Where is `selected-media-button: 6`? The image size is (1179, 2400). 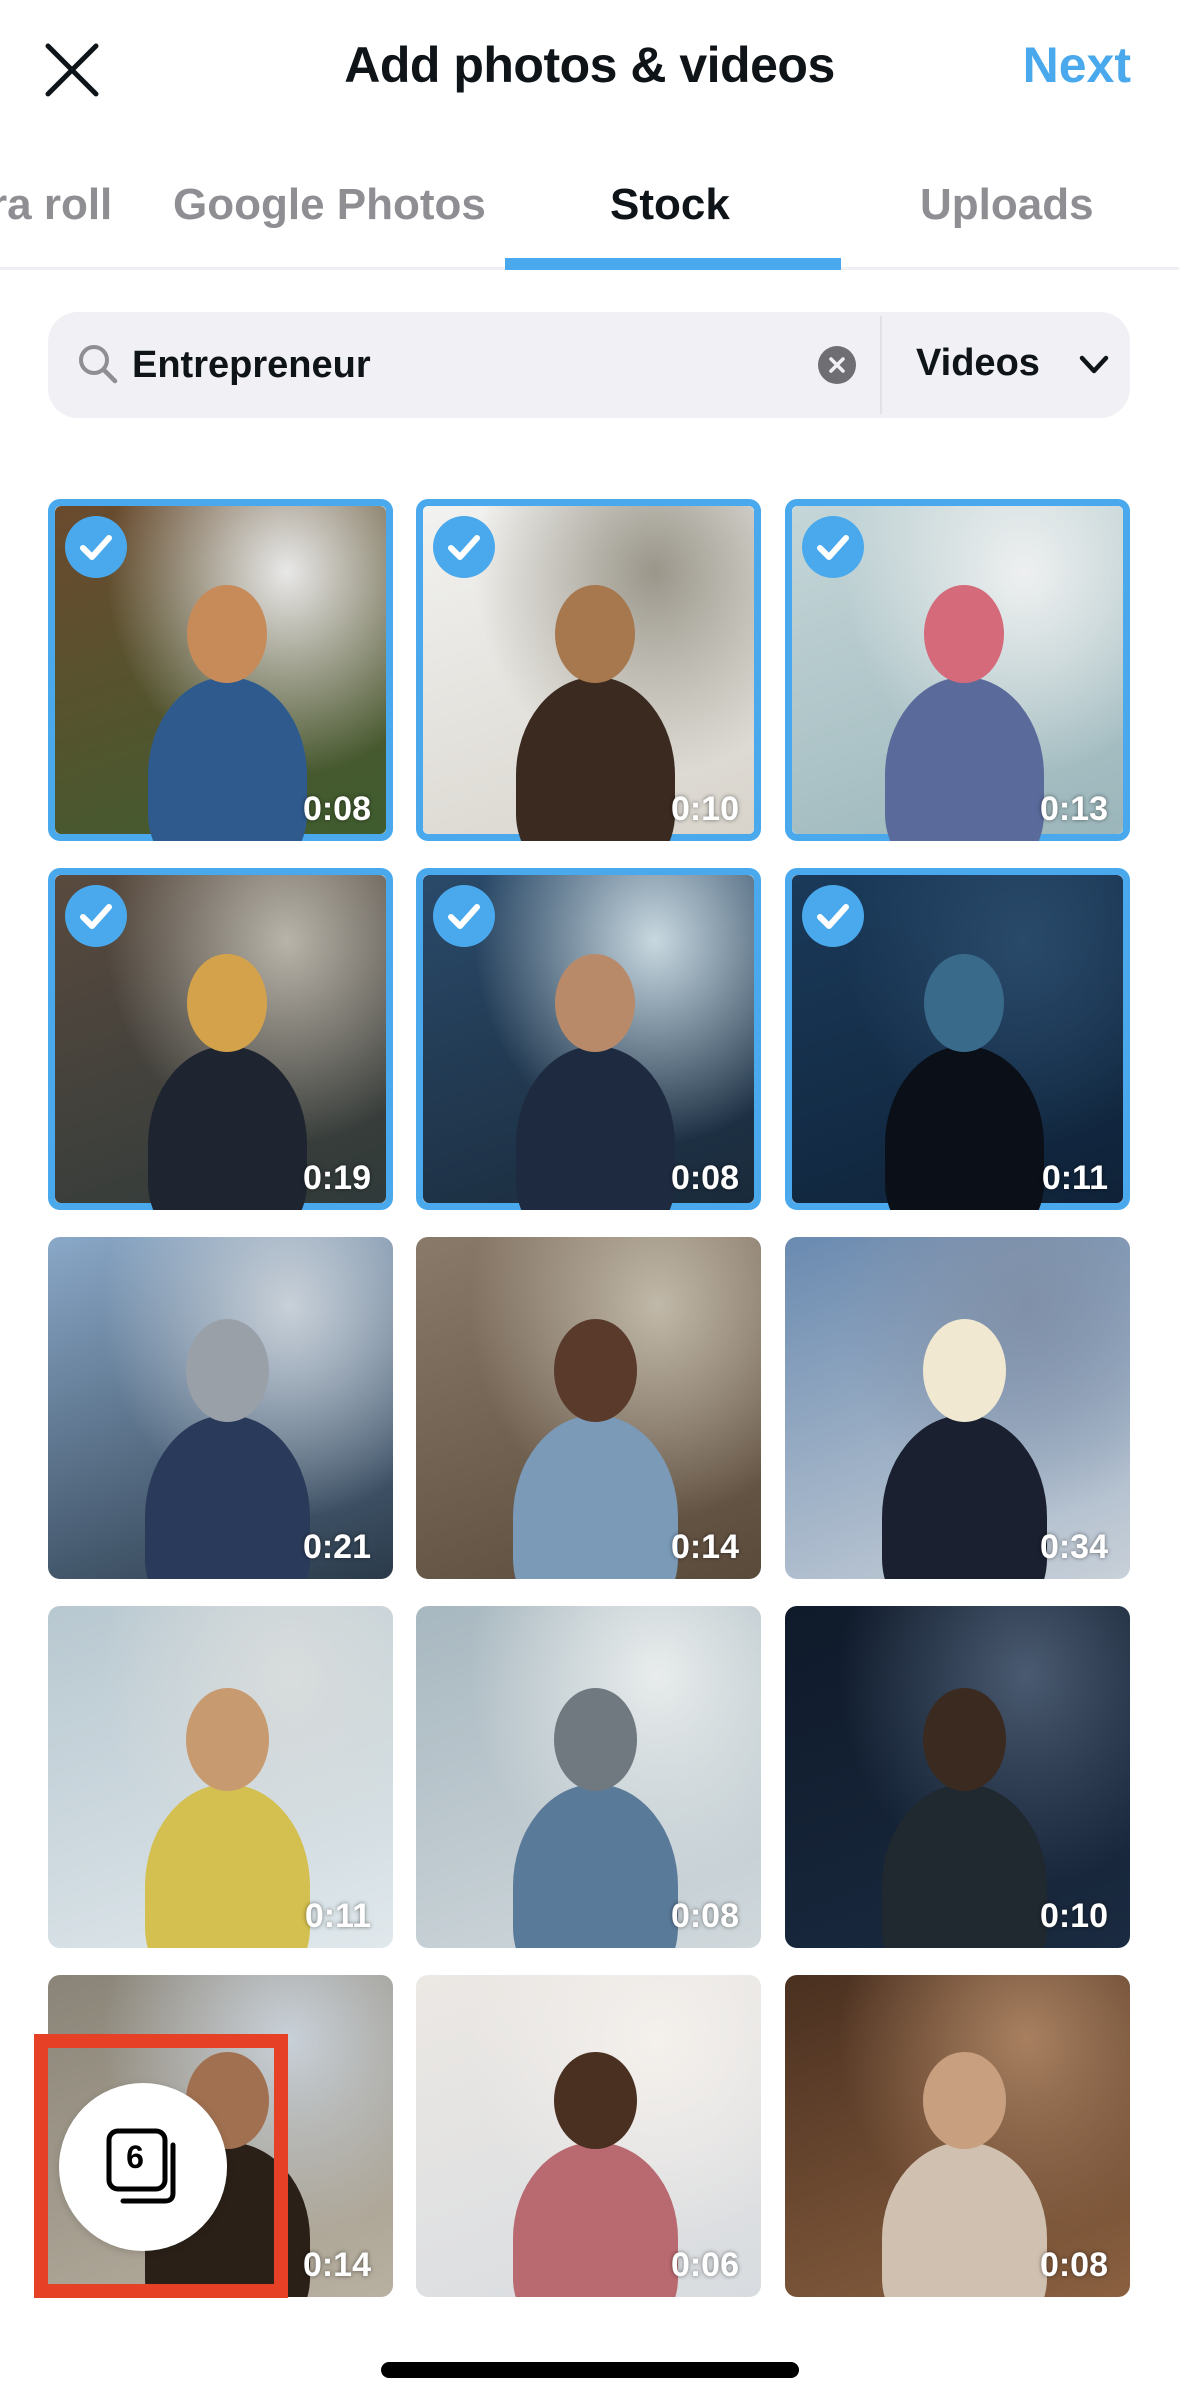 selected-media-button: 6 is located at coordinates (143, 2167).